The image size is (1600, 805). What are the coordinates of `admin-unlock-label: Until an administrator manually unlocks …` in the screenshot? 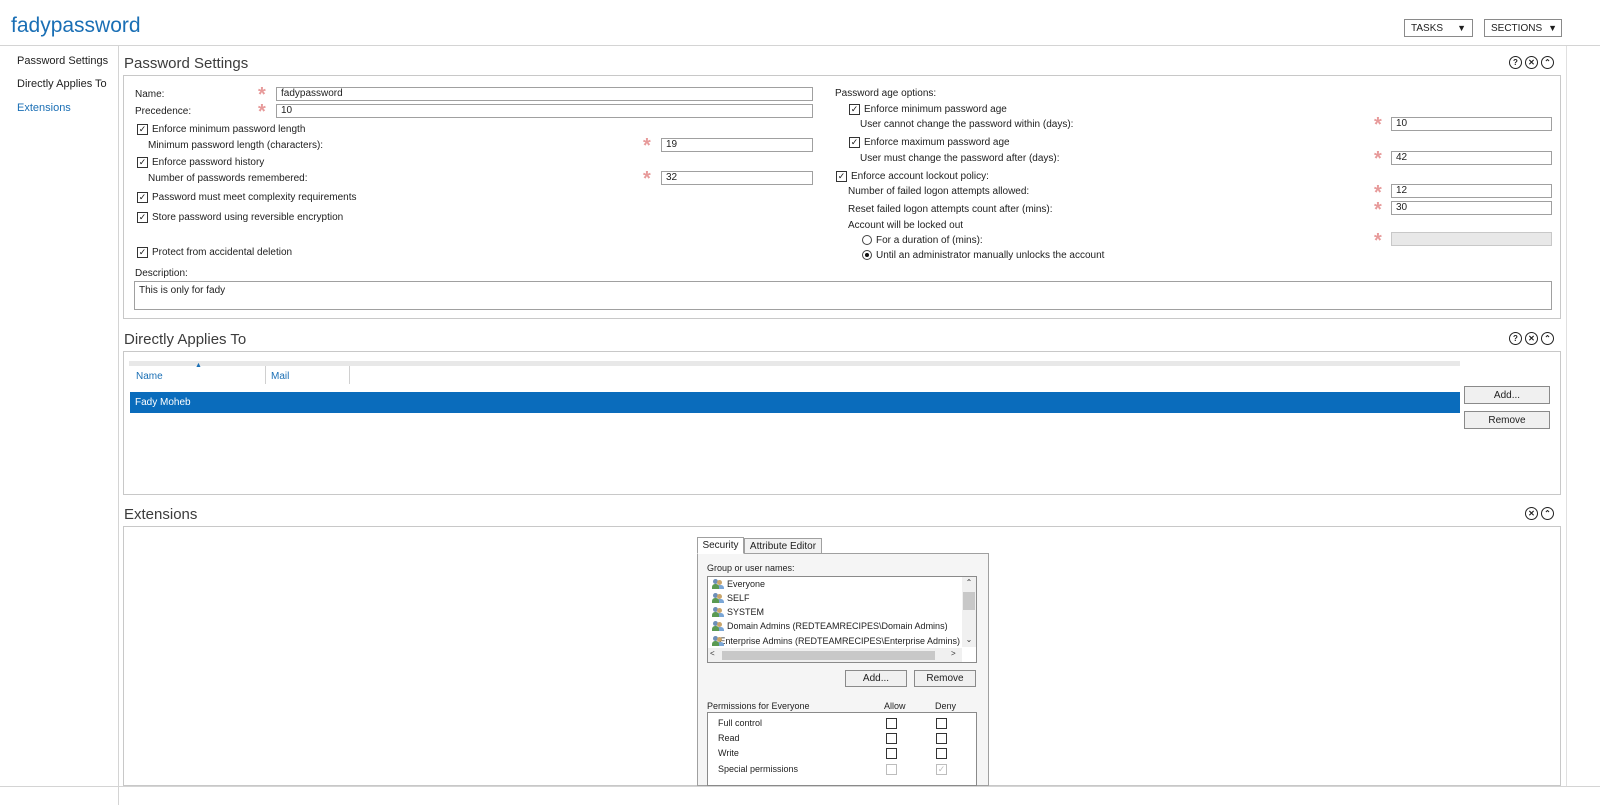 It's located at (990, 255).